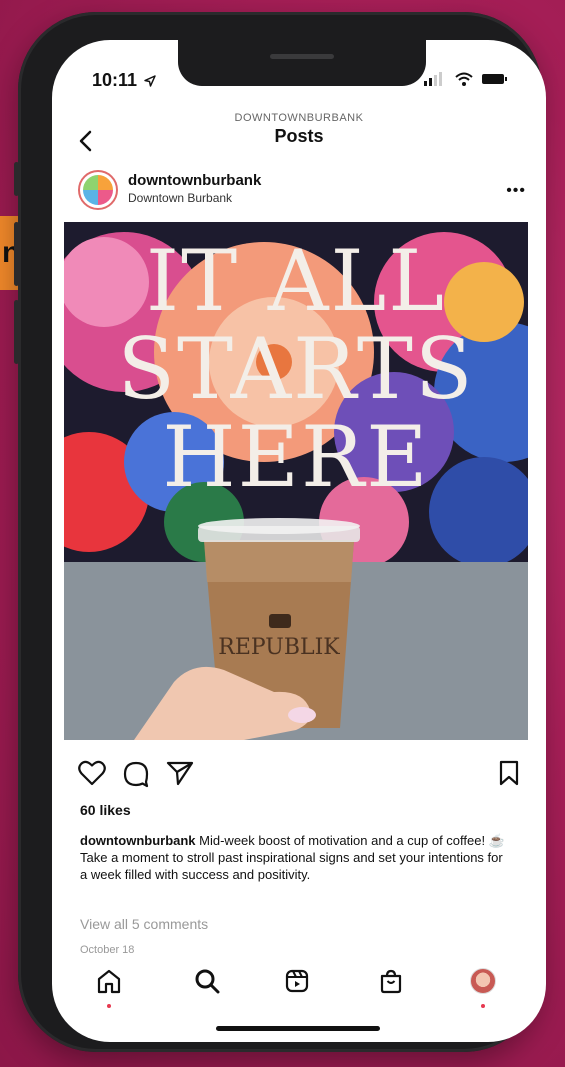 This screenshot has width=565, height=1067. I want to click on like-button, so click(92, 775).